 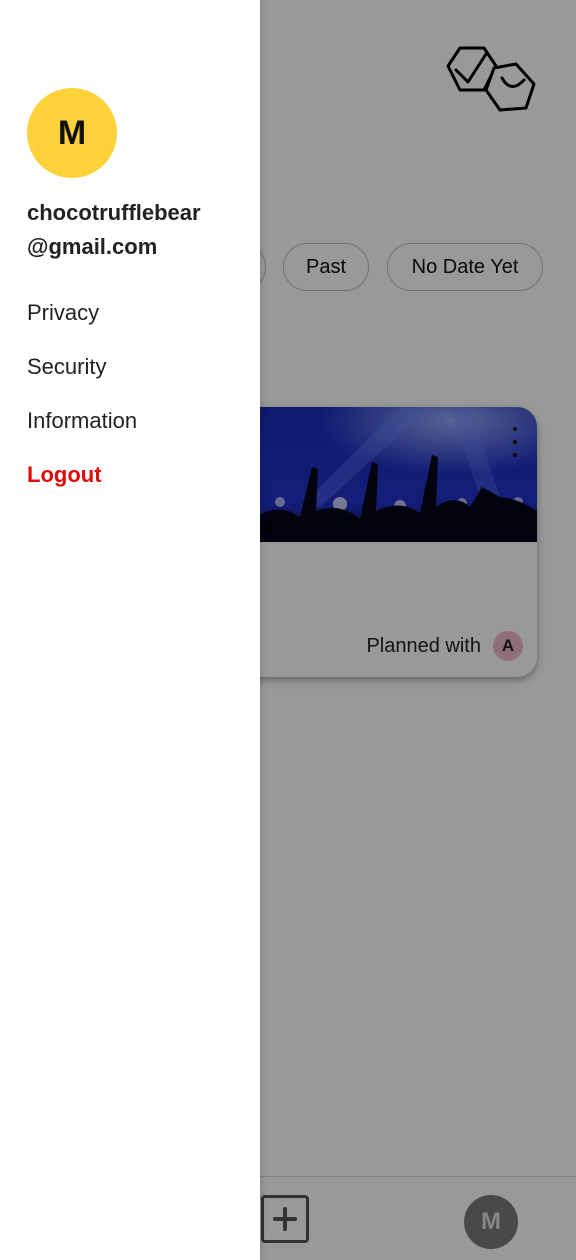 What do you see at coordinates (137, 374) in the screenshot?
I see `menu-item-security: Security` at bounding box center [137, 374].